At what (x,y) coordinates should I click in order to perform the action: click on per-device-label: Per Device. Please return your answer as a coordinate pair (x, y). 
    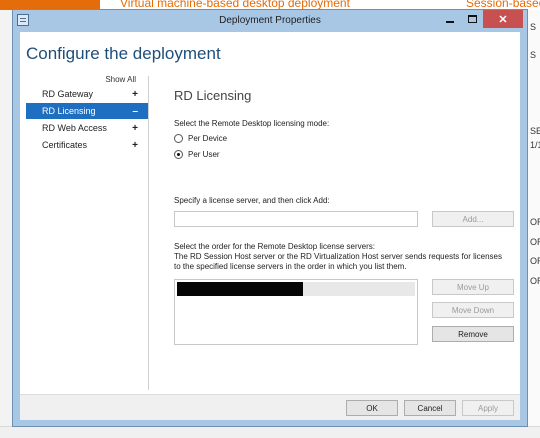
    Looking at the image, I should click on (208, 138).